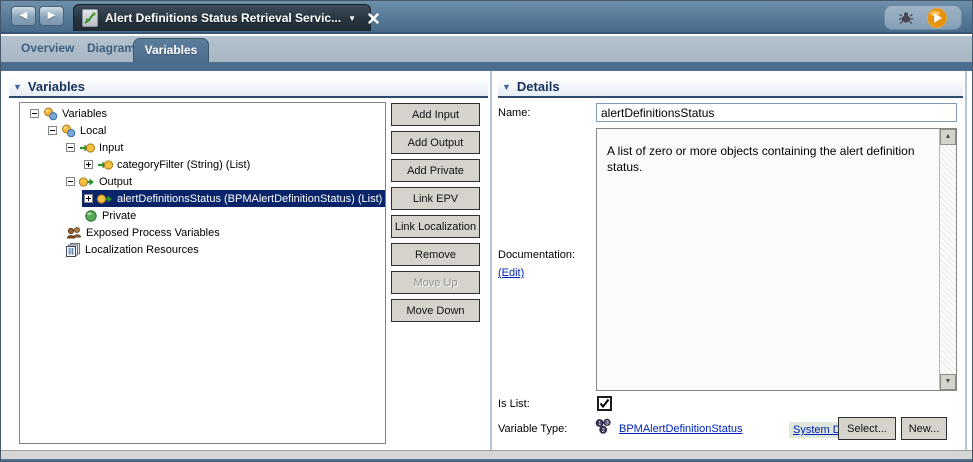  Describe the element at coordinates (966, 260) in the screenshot. I see `panel-right-edge` at that location.